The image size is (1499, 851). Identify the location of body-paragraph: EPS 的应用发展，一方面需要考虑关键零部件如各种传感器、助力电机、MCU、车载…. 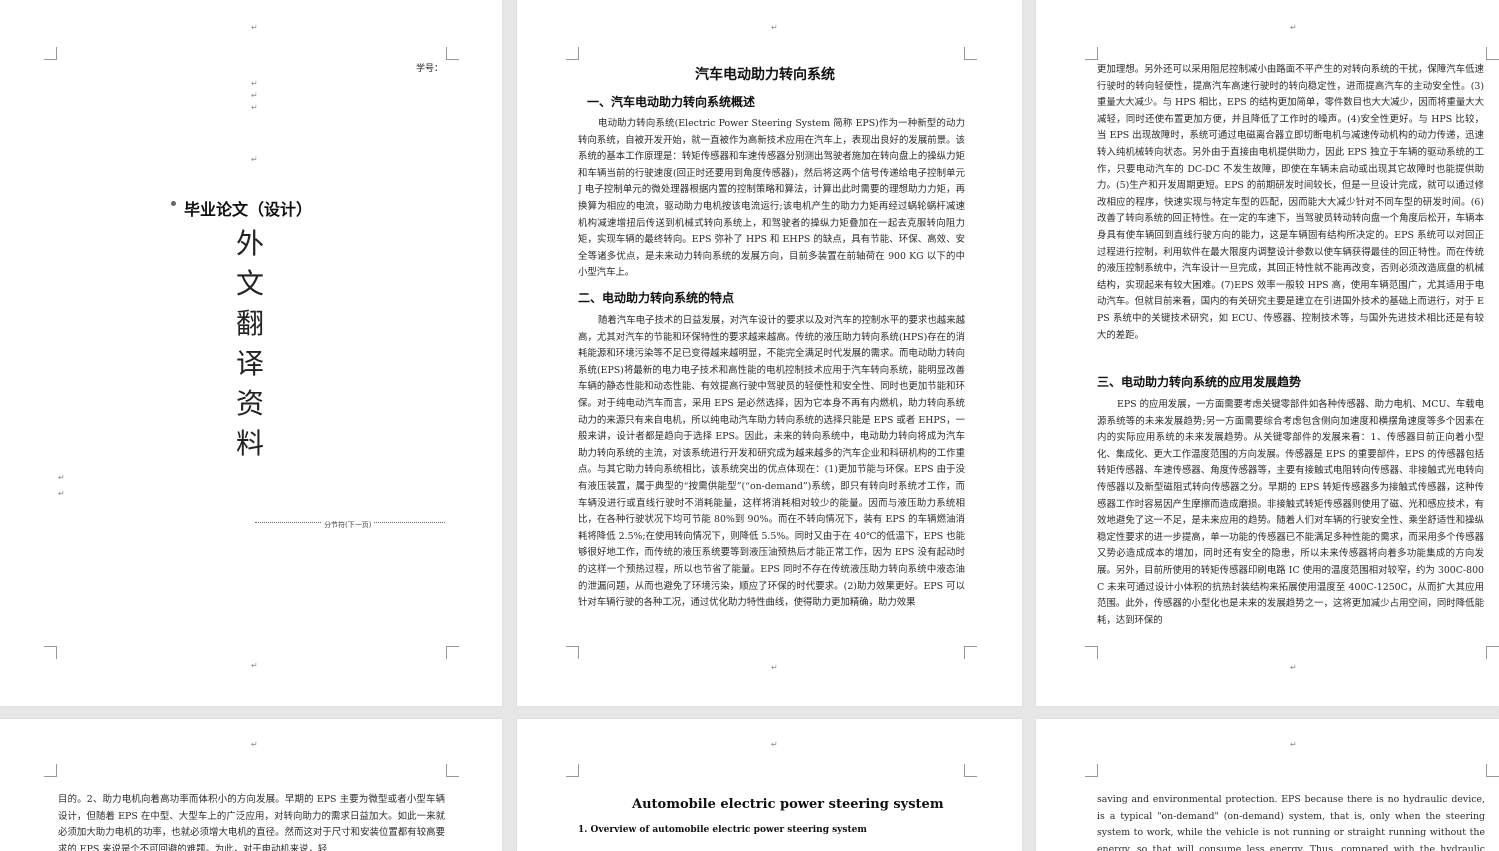
(1290, 512).